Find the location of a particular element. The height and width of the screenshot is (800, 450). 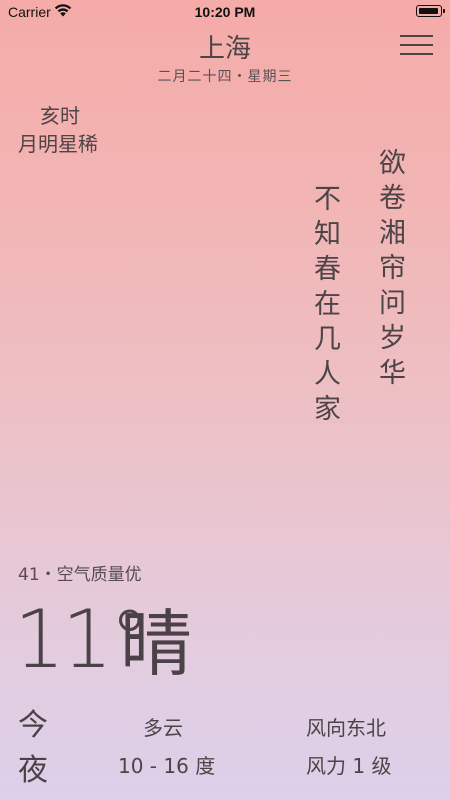

today-label: 今 is located at coordinates (33, 725).